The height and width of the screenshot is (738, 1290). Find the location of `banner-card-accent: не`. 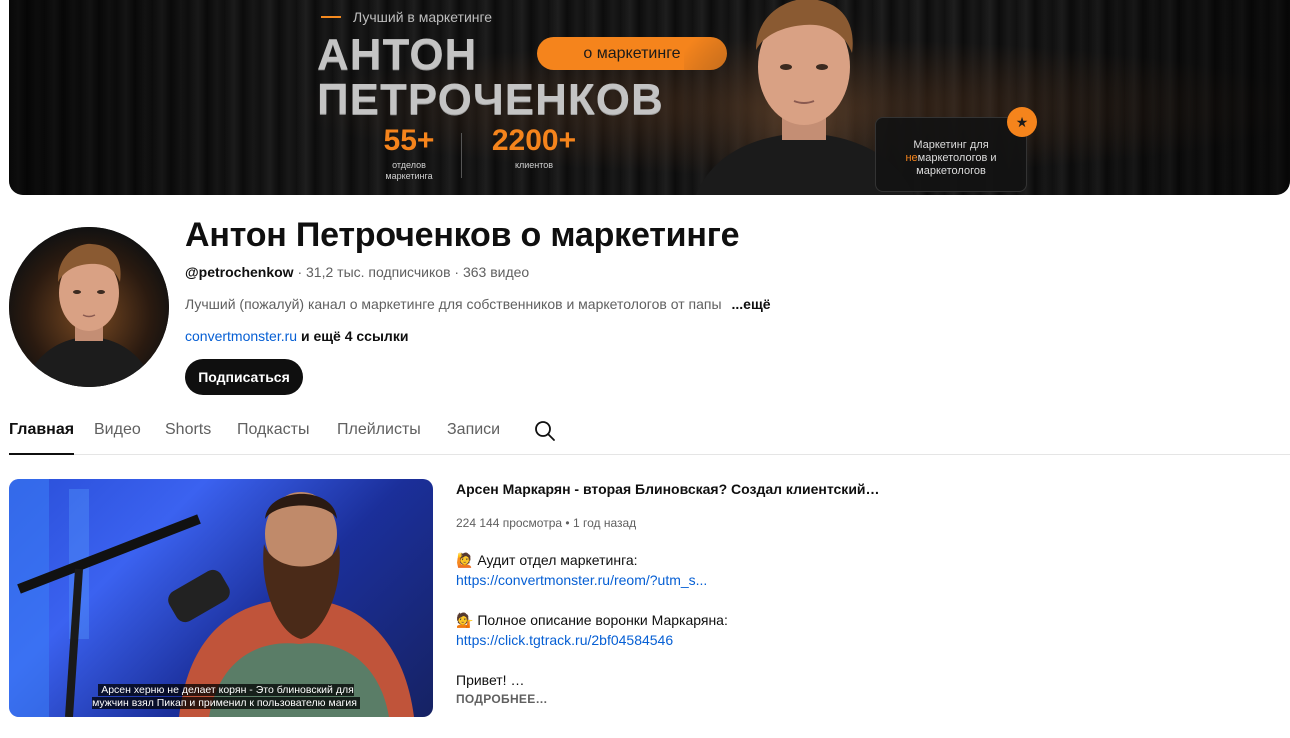

banner-card-accent: не is located at coordinates (911, 158).